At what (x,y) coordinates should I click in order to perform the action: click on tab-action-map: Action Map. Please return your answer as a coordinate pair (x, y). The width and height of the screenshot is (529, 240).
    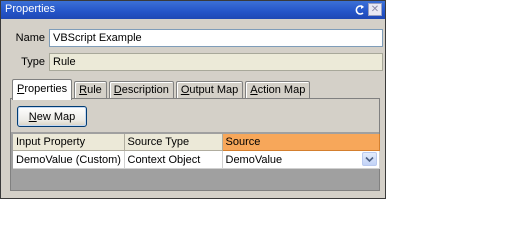
    Looking at the image, I should click on (278, 90).